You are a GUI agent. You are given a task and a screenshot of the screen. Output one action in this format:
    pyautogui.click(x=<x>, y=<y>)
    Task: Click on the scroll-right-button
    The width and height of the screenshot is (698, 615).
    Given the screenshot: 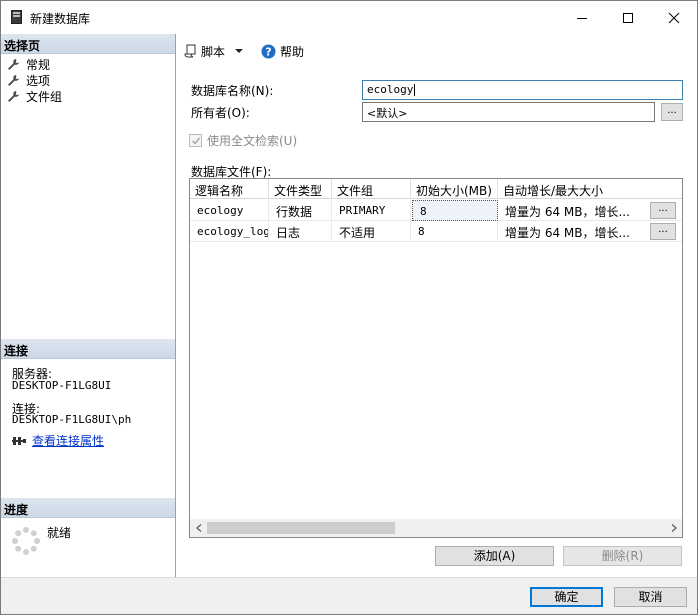 What is the action you would take?
    pyautogui.click(x=673, y=528)
    